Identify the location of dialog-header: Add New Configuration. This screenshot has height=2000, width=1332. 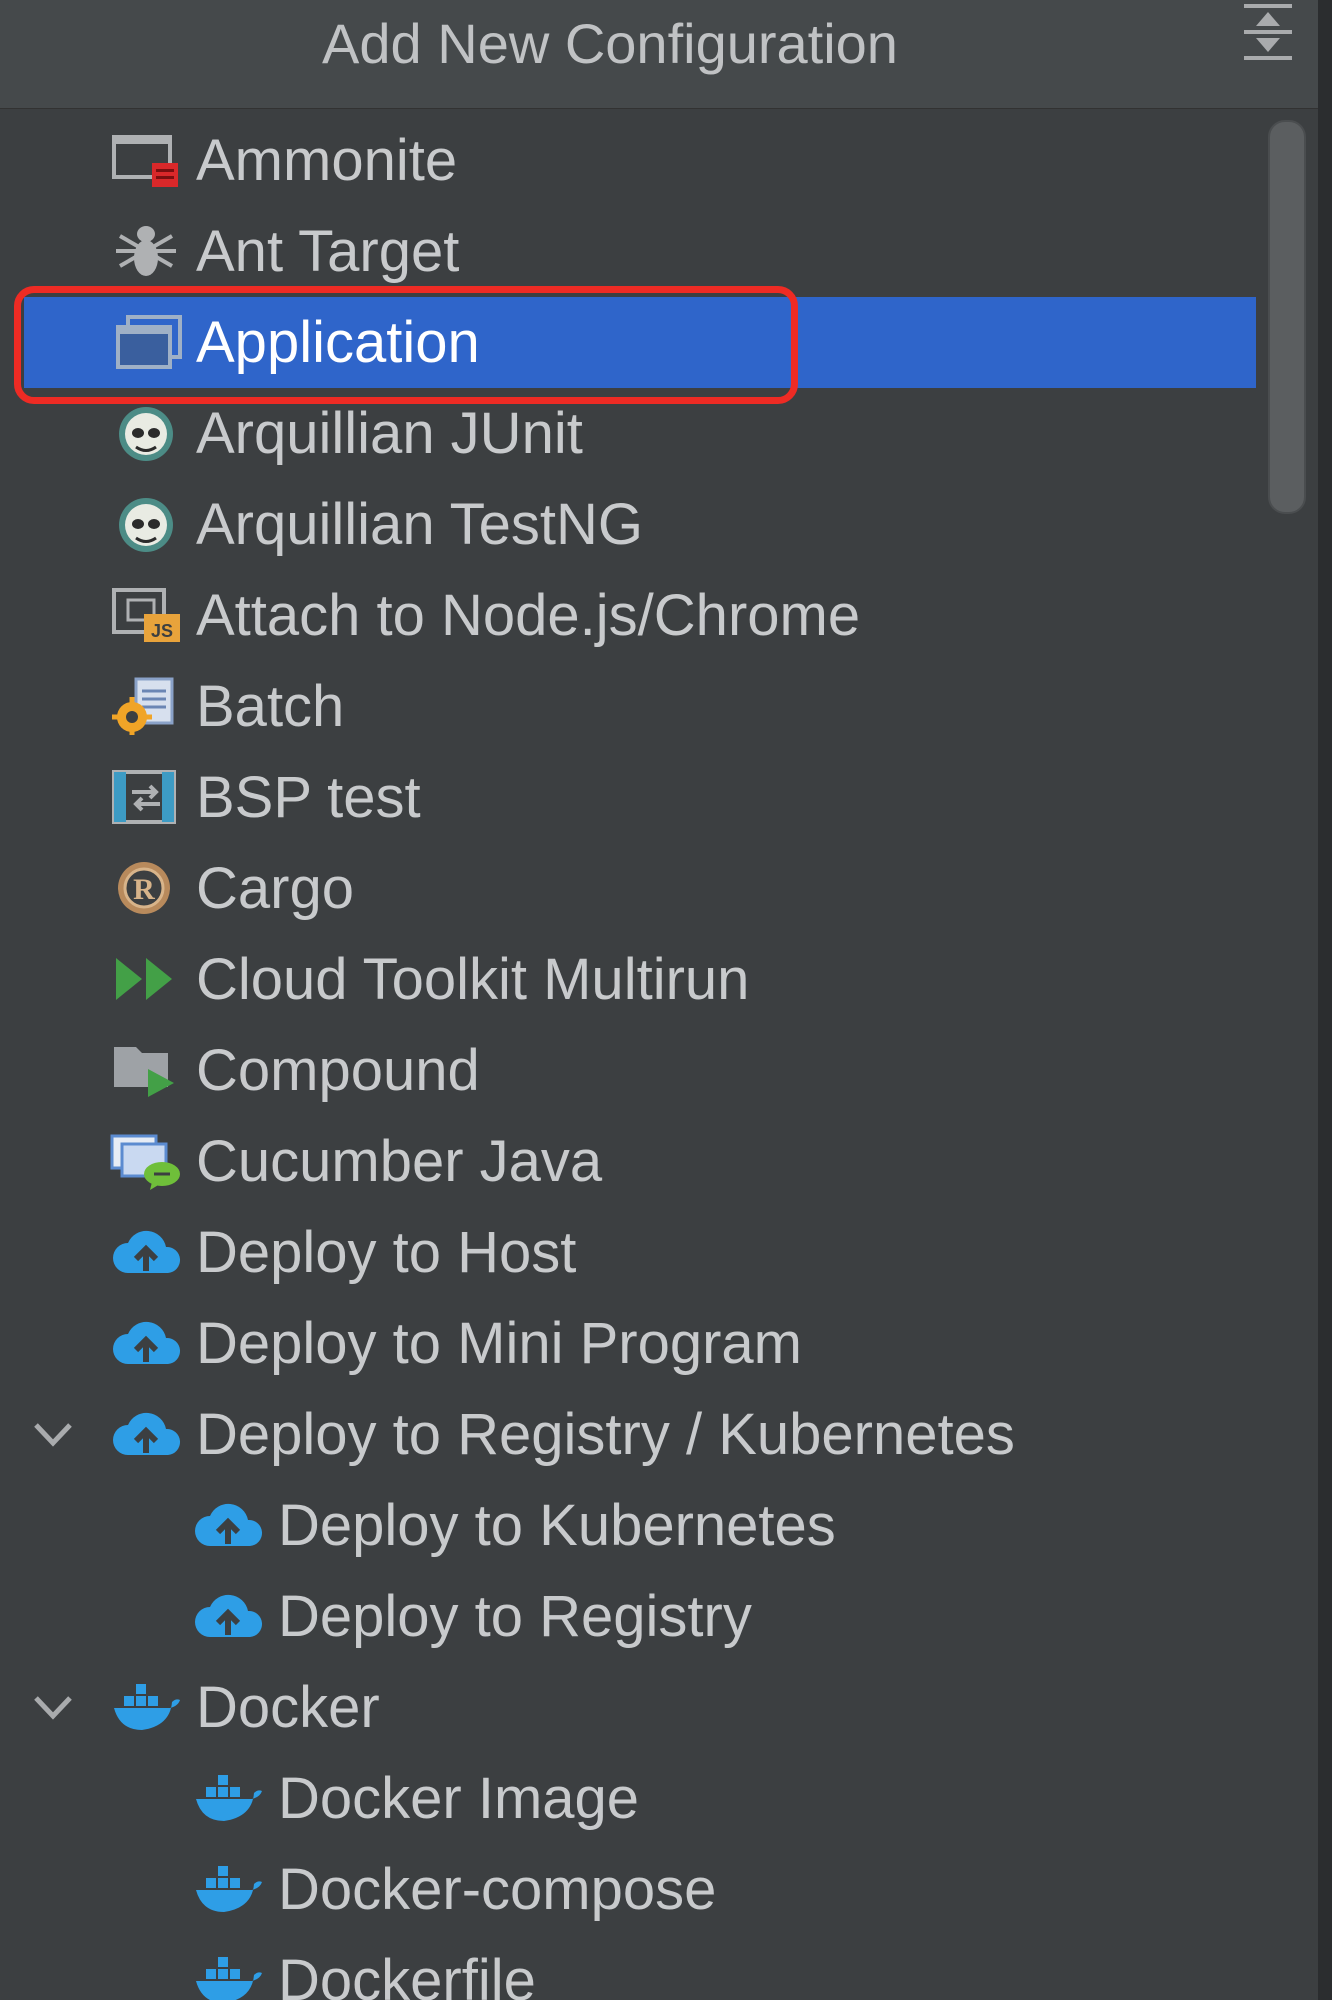
(659, 54).